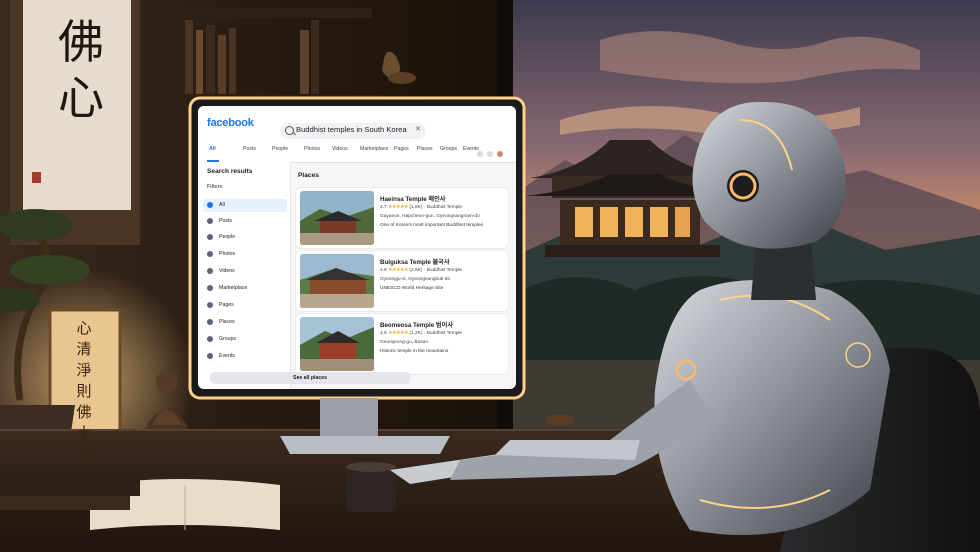 This screenshot has width=980, height=552. What do you see at coordinates (418, 129) in the screenshot?
I see `close-icon: ✕` at bounding box center [418, 129].